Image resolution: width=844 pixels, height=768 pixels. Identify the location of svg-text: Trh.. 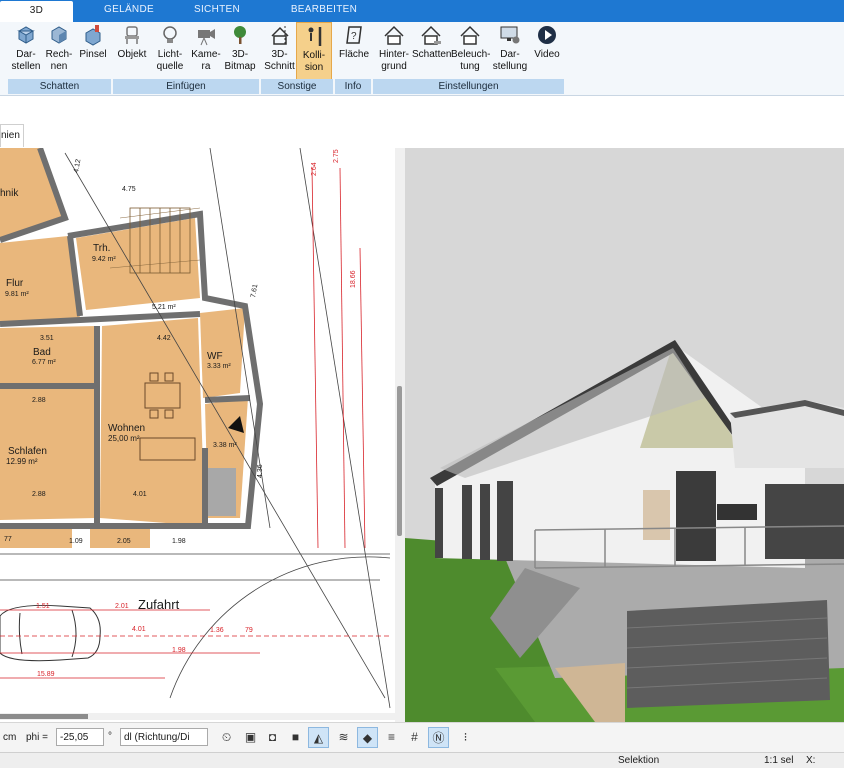
(101, 248).